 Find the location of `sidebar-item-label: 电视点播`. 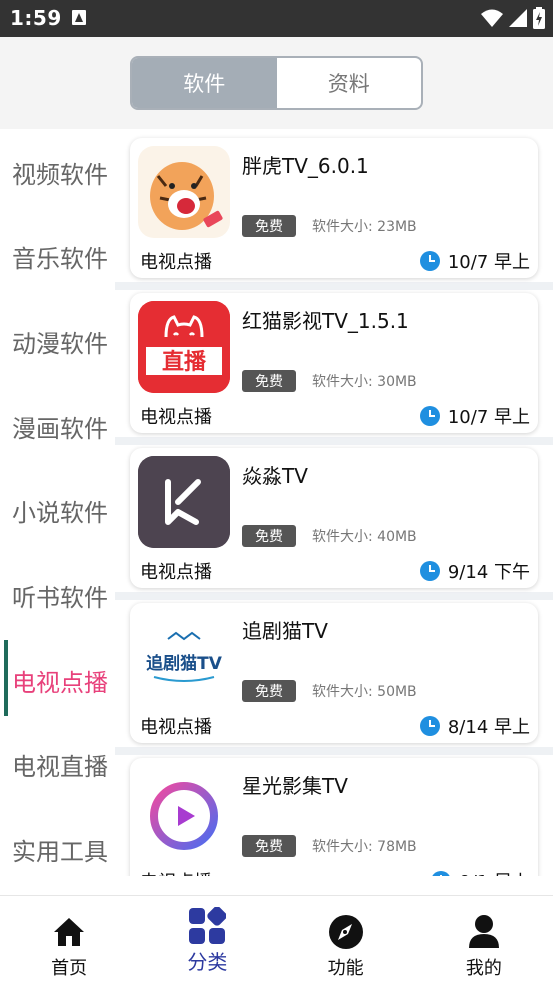

sidebar-item-label: 电视点播 is located at coordinates (60, 682).